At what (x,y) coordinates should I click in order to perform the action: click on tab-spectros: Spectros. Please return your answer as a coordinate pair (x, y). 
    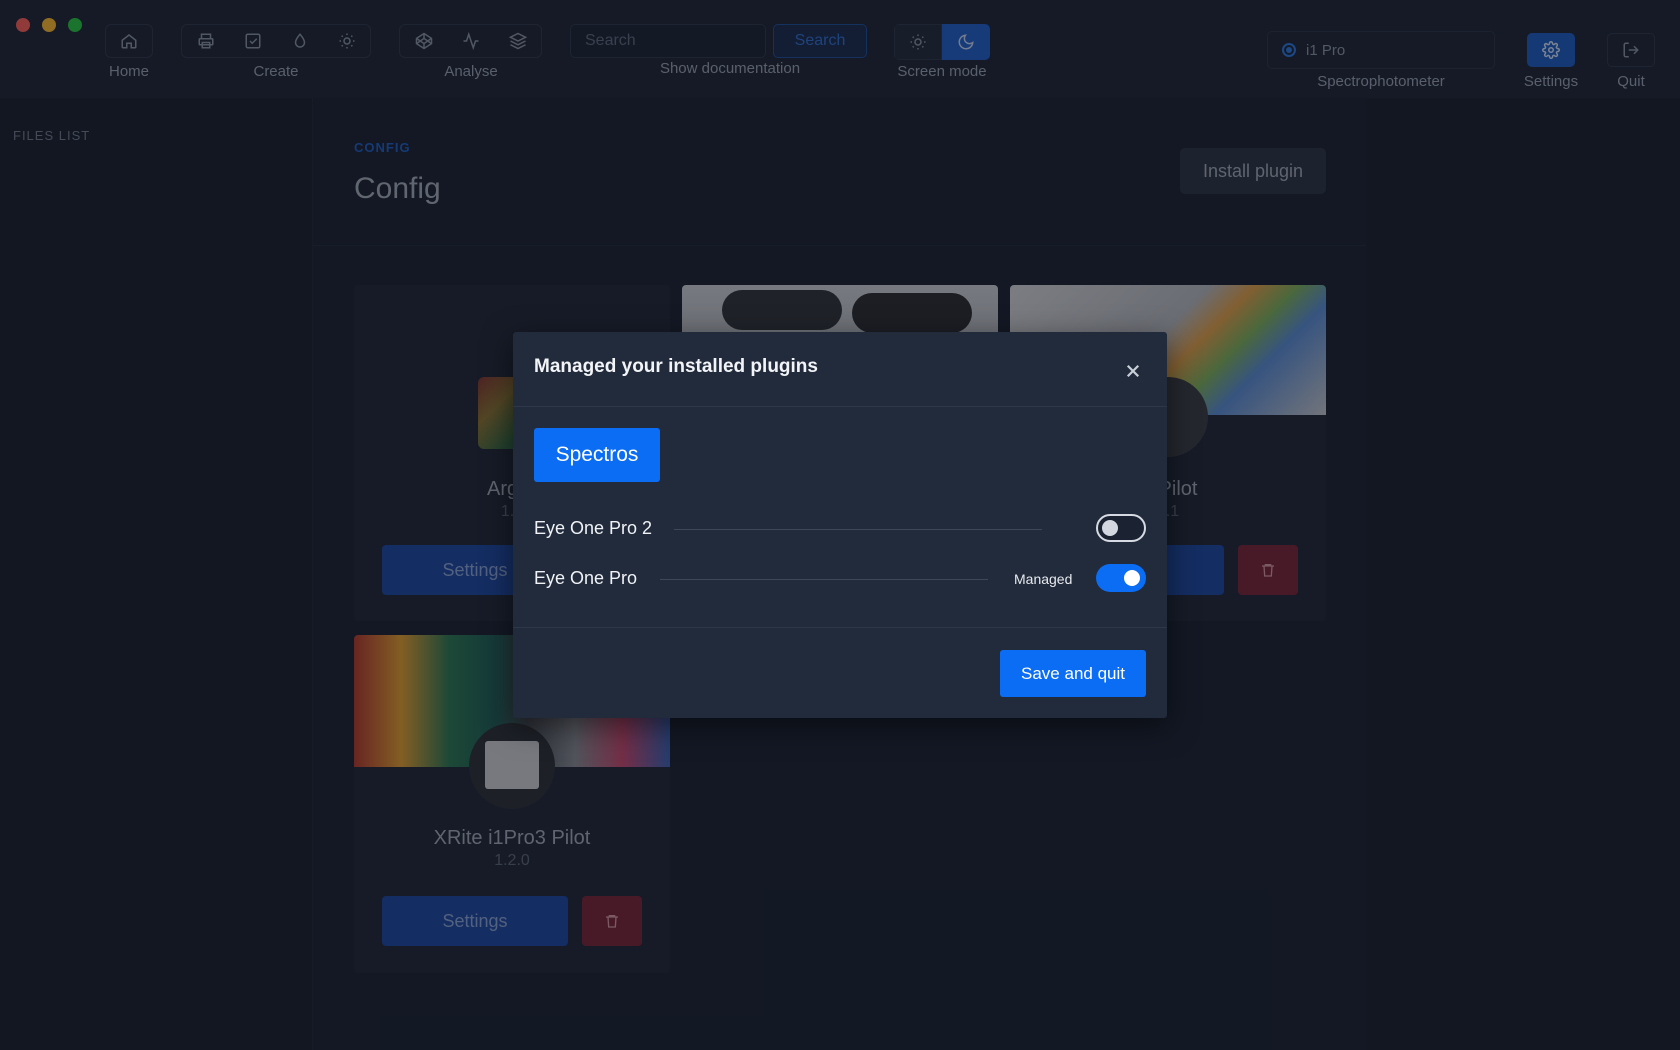
    Looking at the image, I should click on (597, 455).